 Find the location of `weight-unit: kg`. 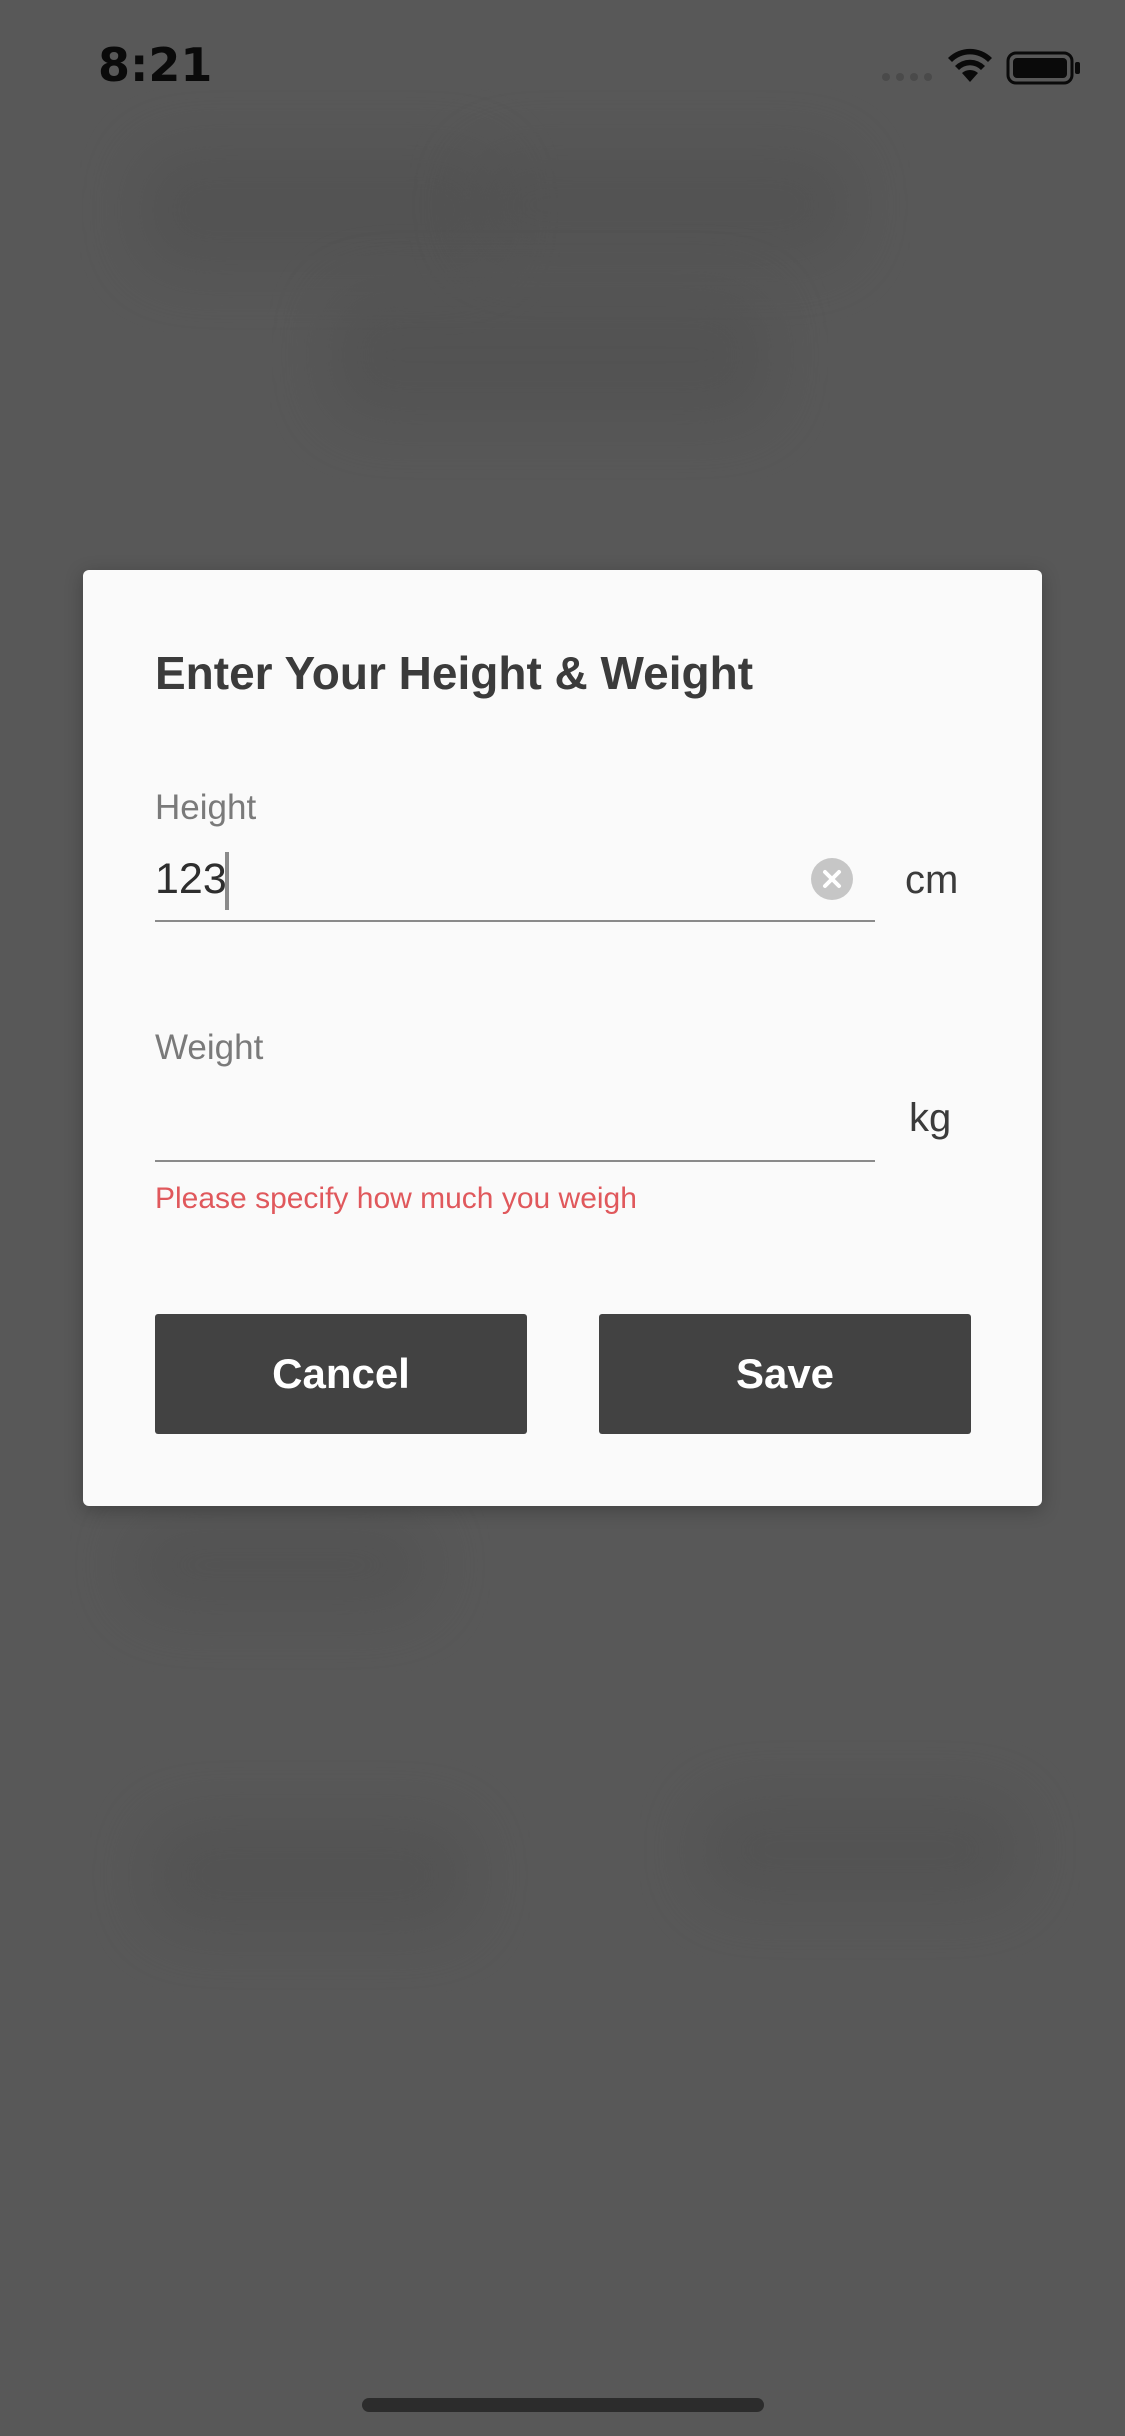

weight-unit: kg is located at coordinates (930, 1118).